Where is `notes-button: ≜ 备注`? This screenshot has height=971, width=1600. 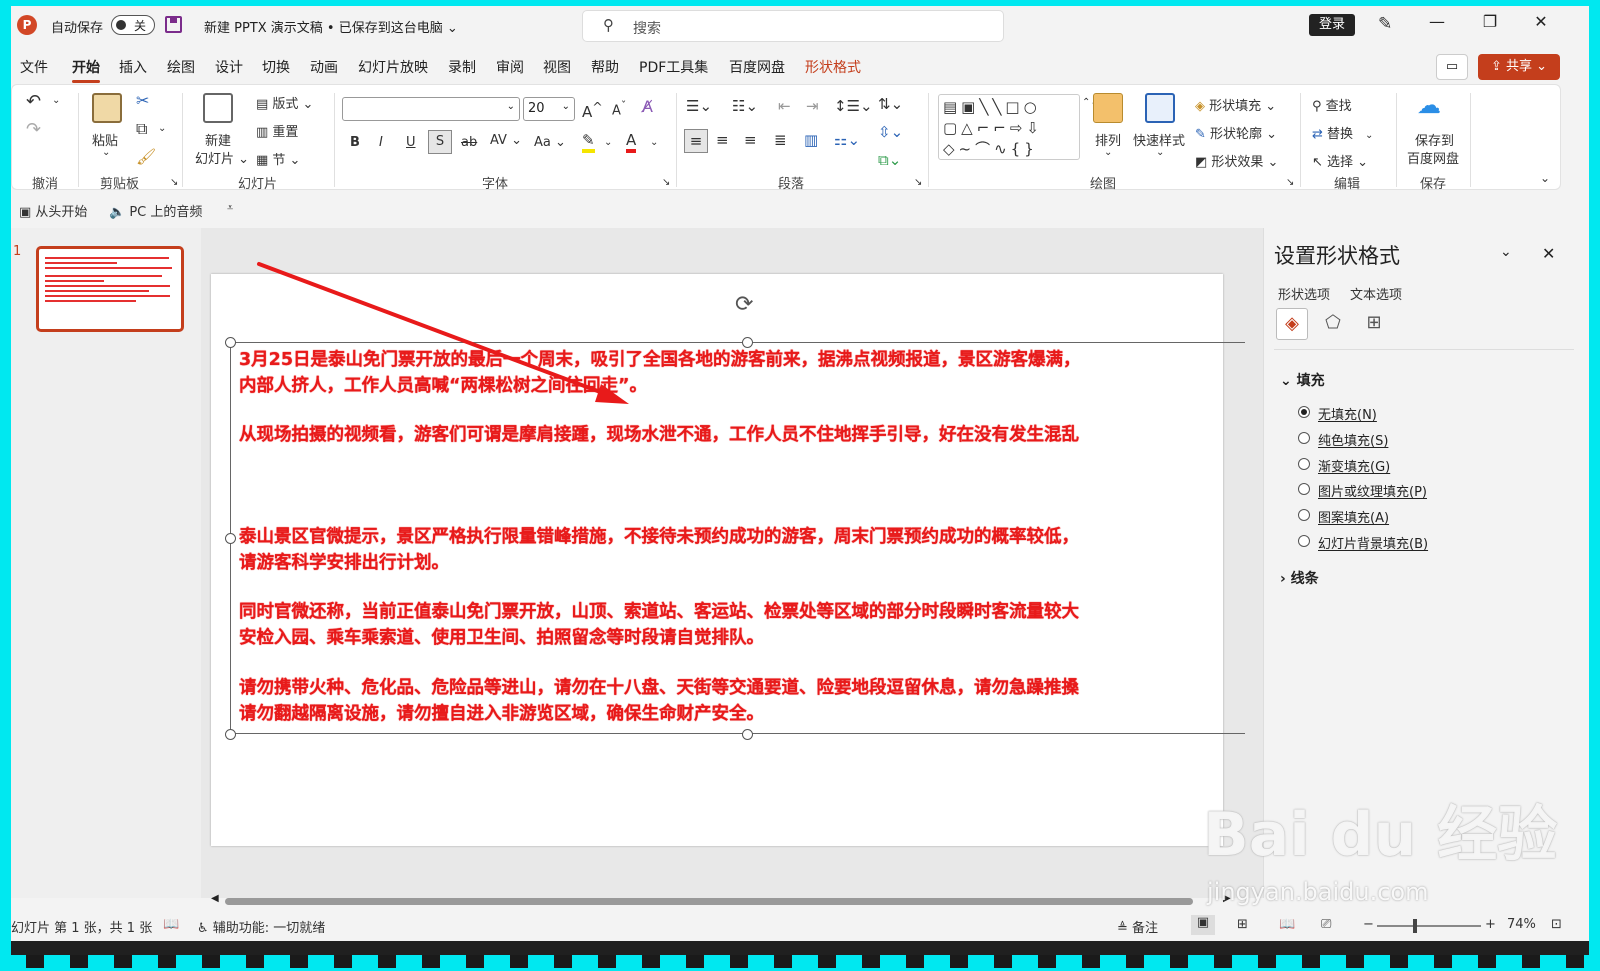
notes-button: ≜ 备注 is located at coordinates (1137, 926).